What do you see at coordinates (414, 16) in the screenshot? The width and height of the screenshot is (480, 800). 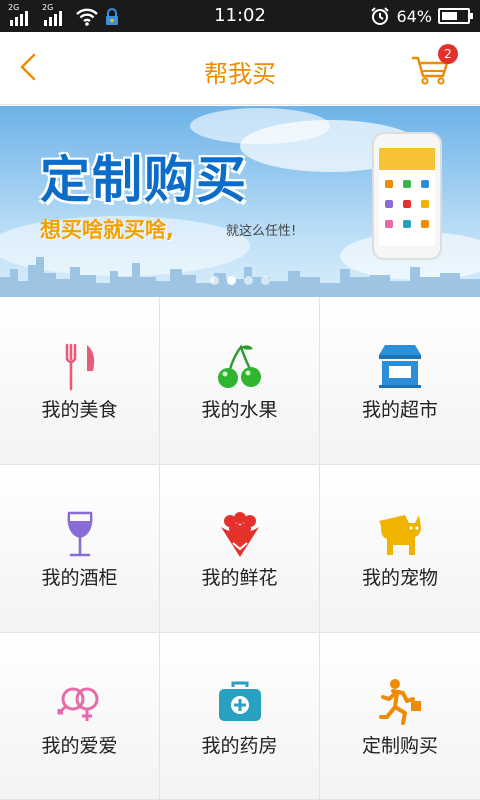 I see `battery-percent: 64%` at bounding box center [414, 16].